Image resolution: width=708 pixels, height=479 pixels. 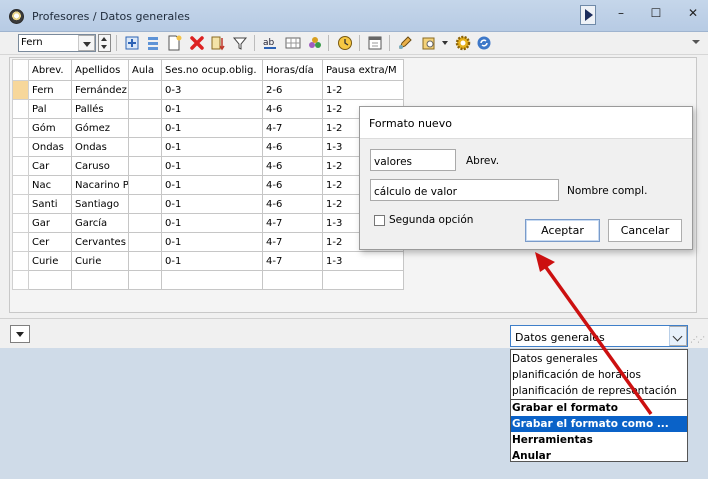 What do you see at coordinates (50, 70) in the screenshot?
I see `column-header: Abrev.` at bounding box center [50, 70].